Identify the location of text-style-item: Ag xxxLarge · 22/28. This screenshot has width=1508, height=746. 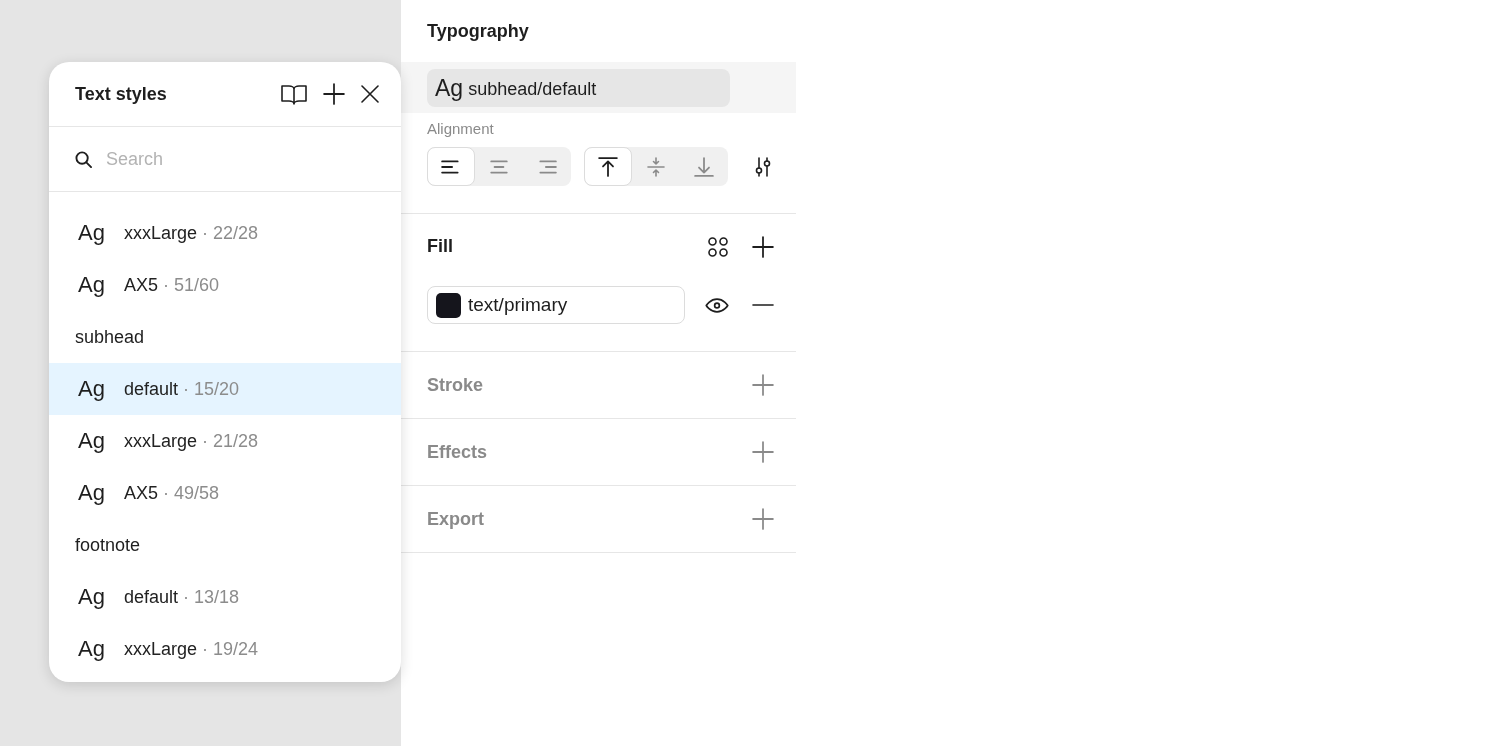
(225, 233).